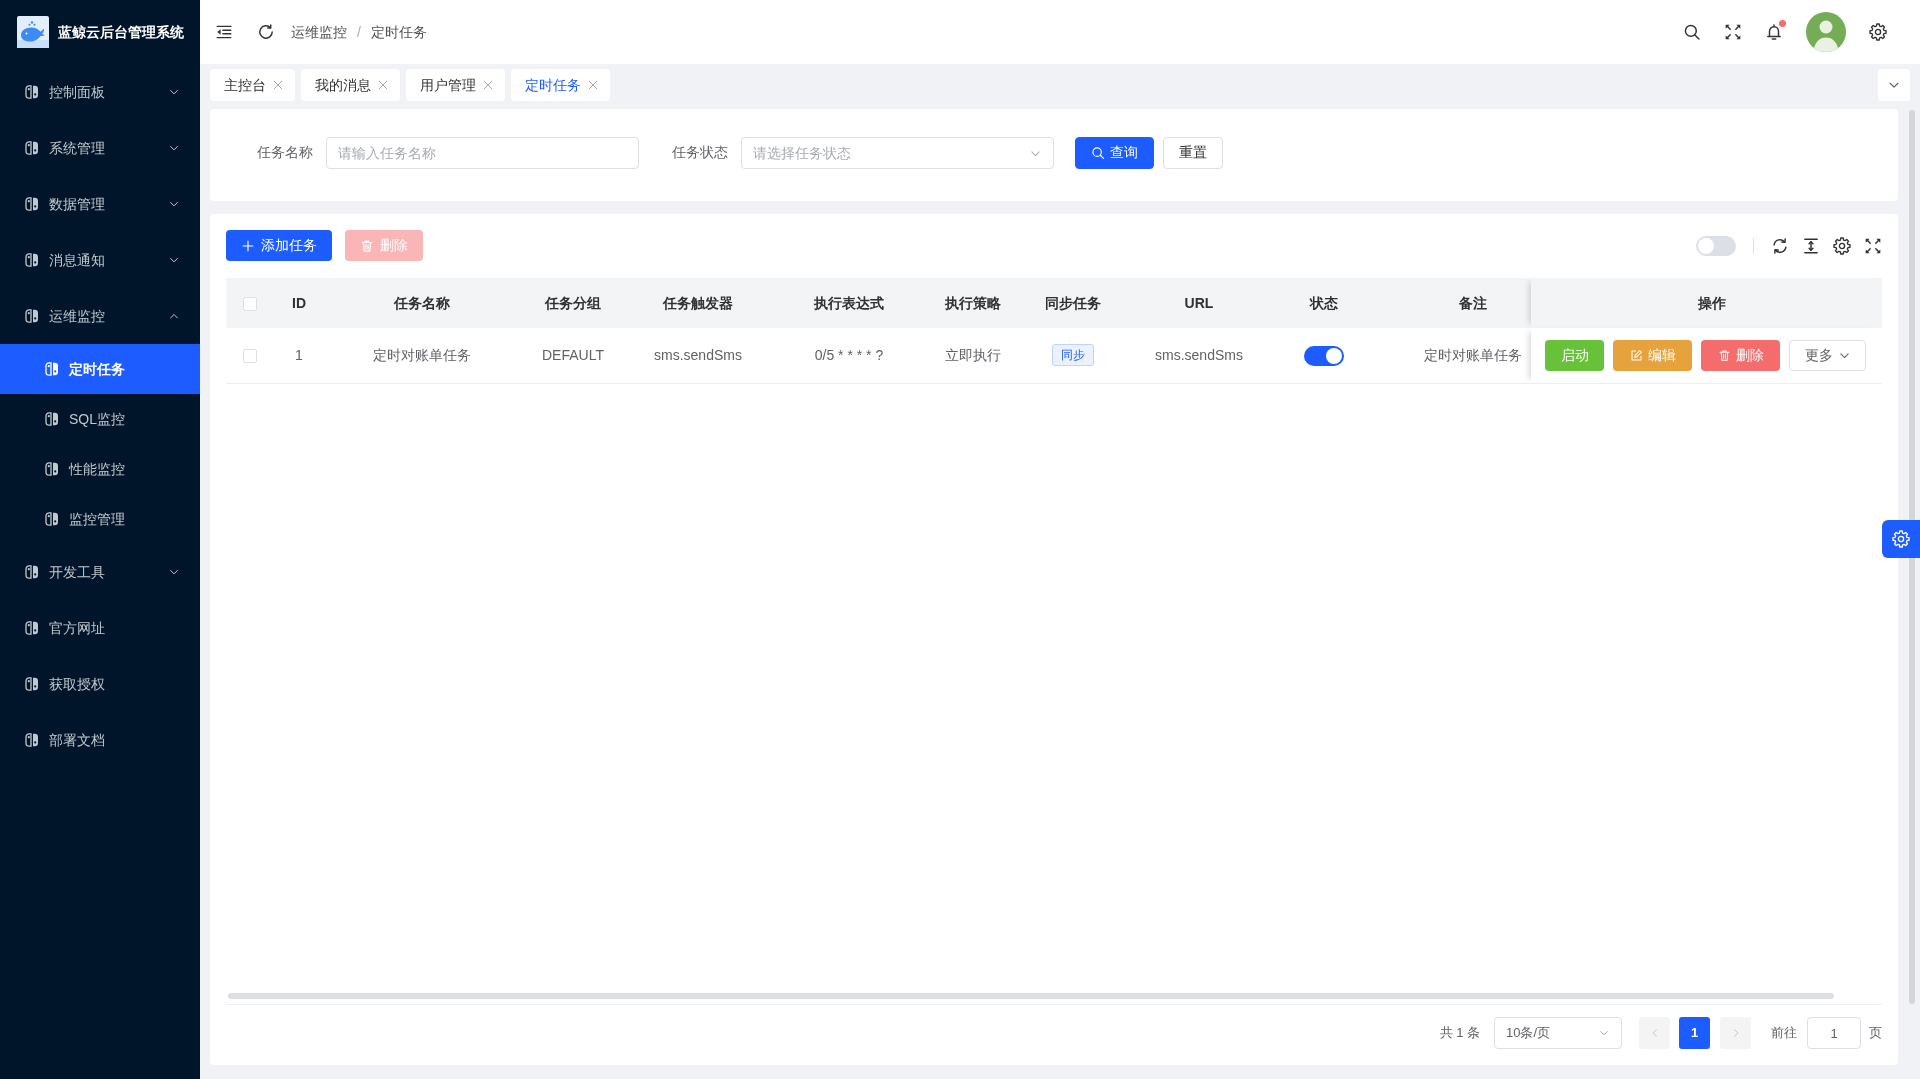  What do you see at coordinates (1827, 355) in the screenshot?
I see `more-button: 更多` at bounding box center [1827, 355].